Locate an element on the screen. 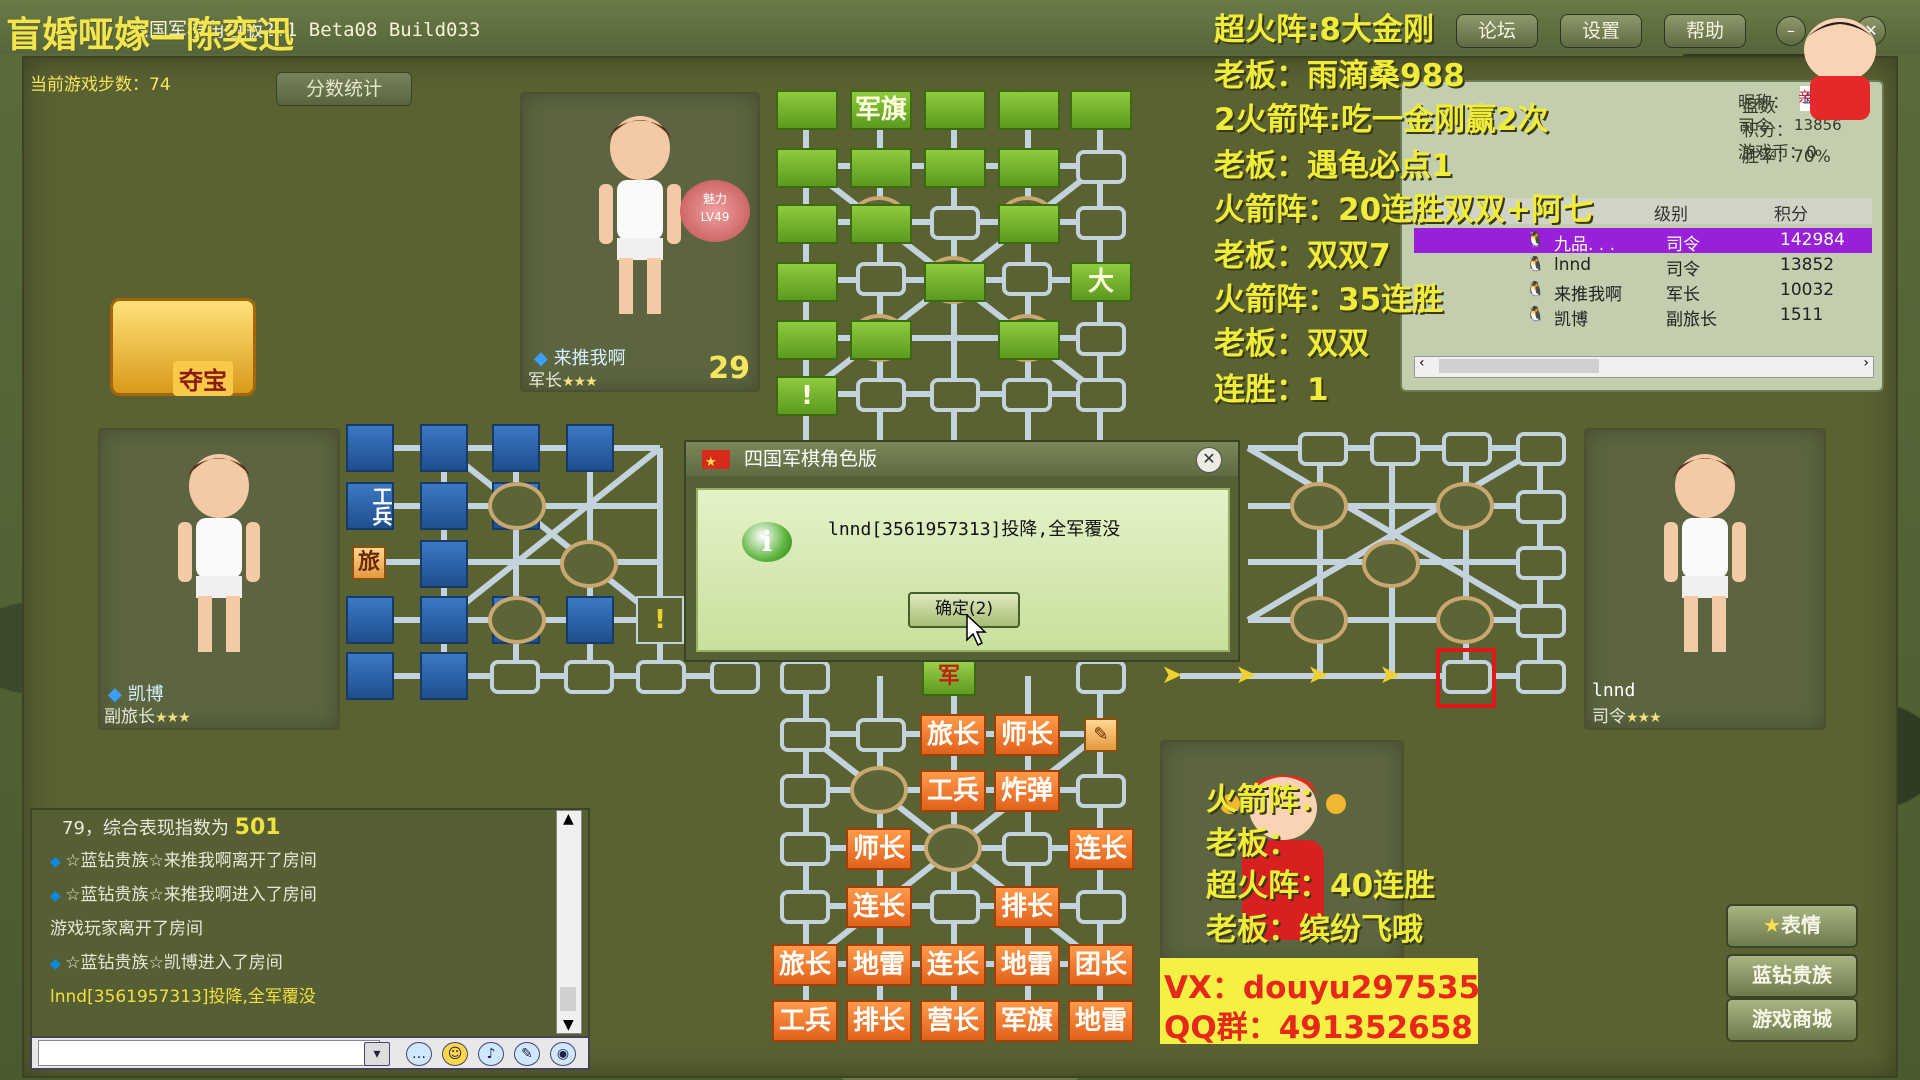 This screenshot has height=1080, width=1920. scroll-right-icon: › is located at coordinates (1866, 363).